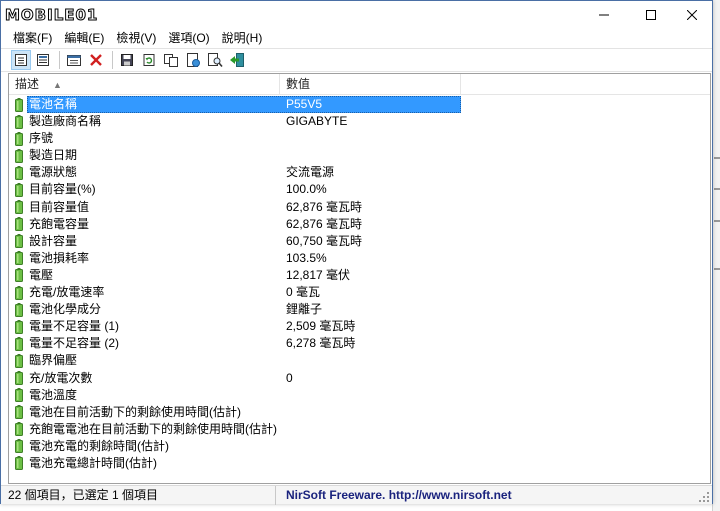 This screenshot has width=720, height=511. Describe the element at coordinates (359, 309) in the screenshot. I see `table-row: 電池化學成分 鋰離子` at that location.